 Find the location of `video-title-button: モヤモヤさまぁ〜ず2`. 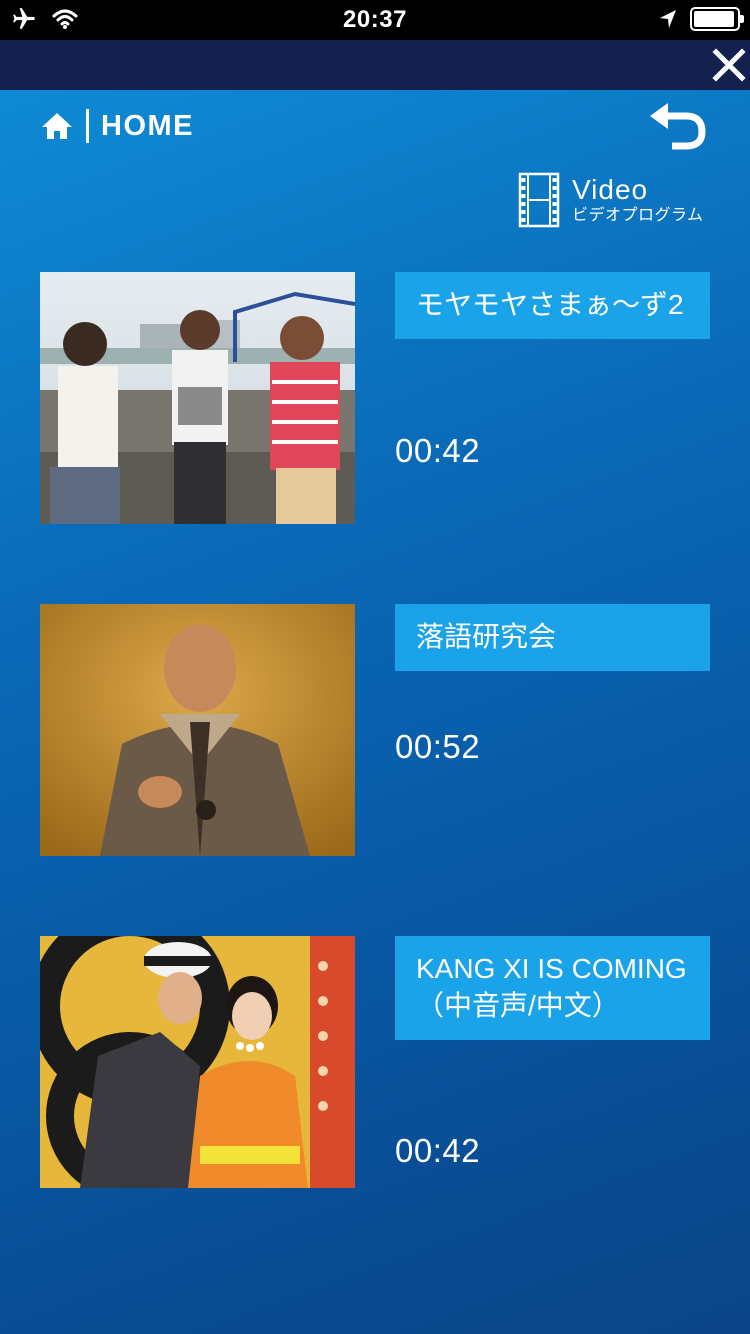

video-title-button: モヤモヤさまぁ〜ず2 is located at coordinates (552, 305).